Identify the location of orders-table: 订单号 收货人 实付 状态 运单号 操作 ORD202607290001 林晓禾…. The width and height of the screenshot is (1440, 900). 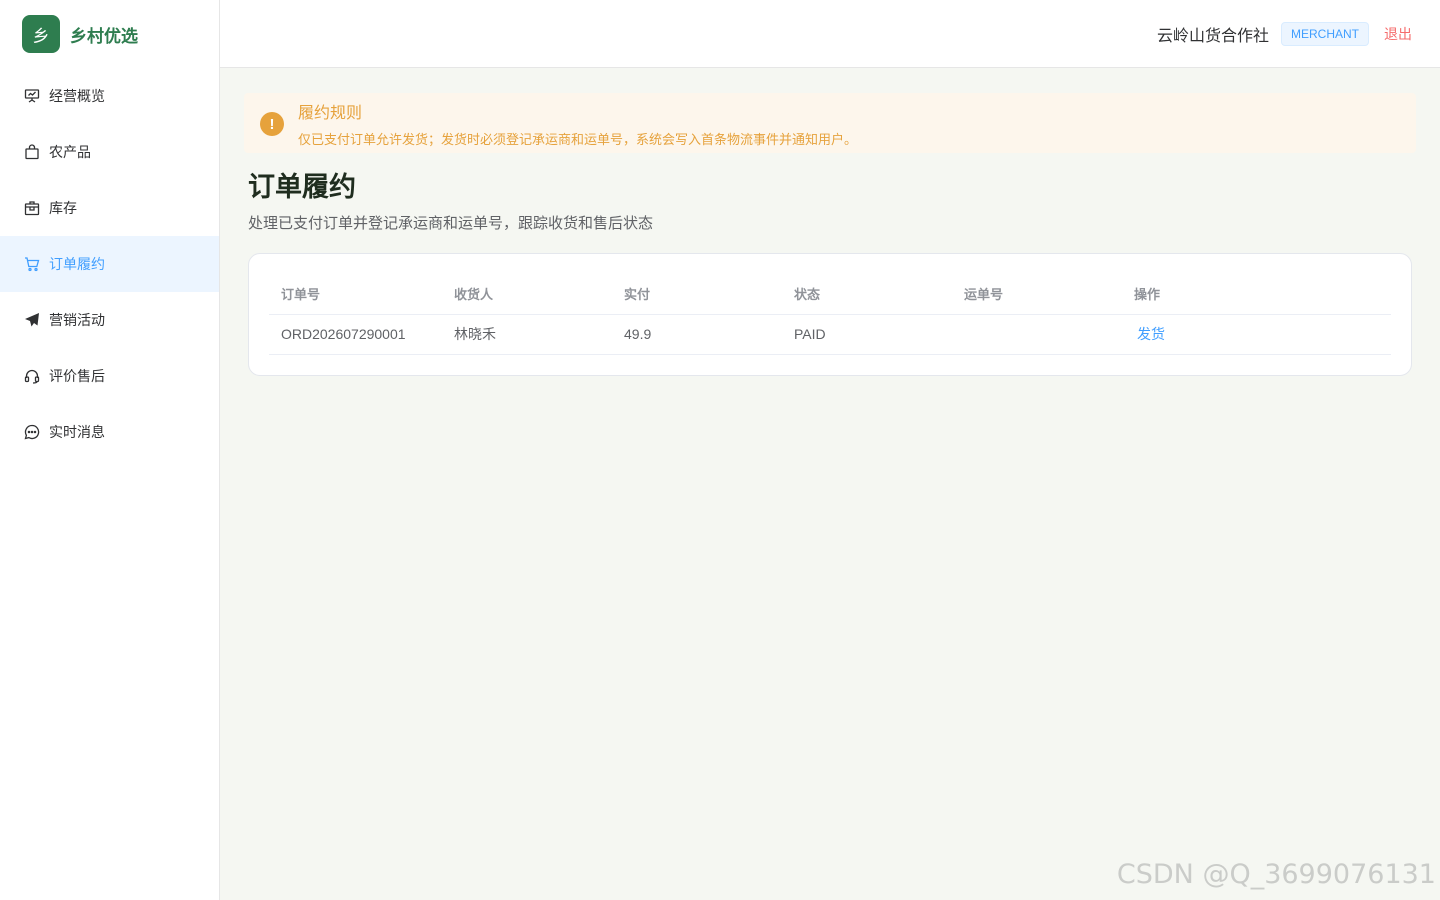
(830, 314).